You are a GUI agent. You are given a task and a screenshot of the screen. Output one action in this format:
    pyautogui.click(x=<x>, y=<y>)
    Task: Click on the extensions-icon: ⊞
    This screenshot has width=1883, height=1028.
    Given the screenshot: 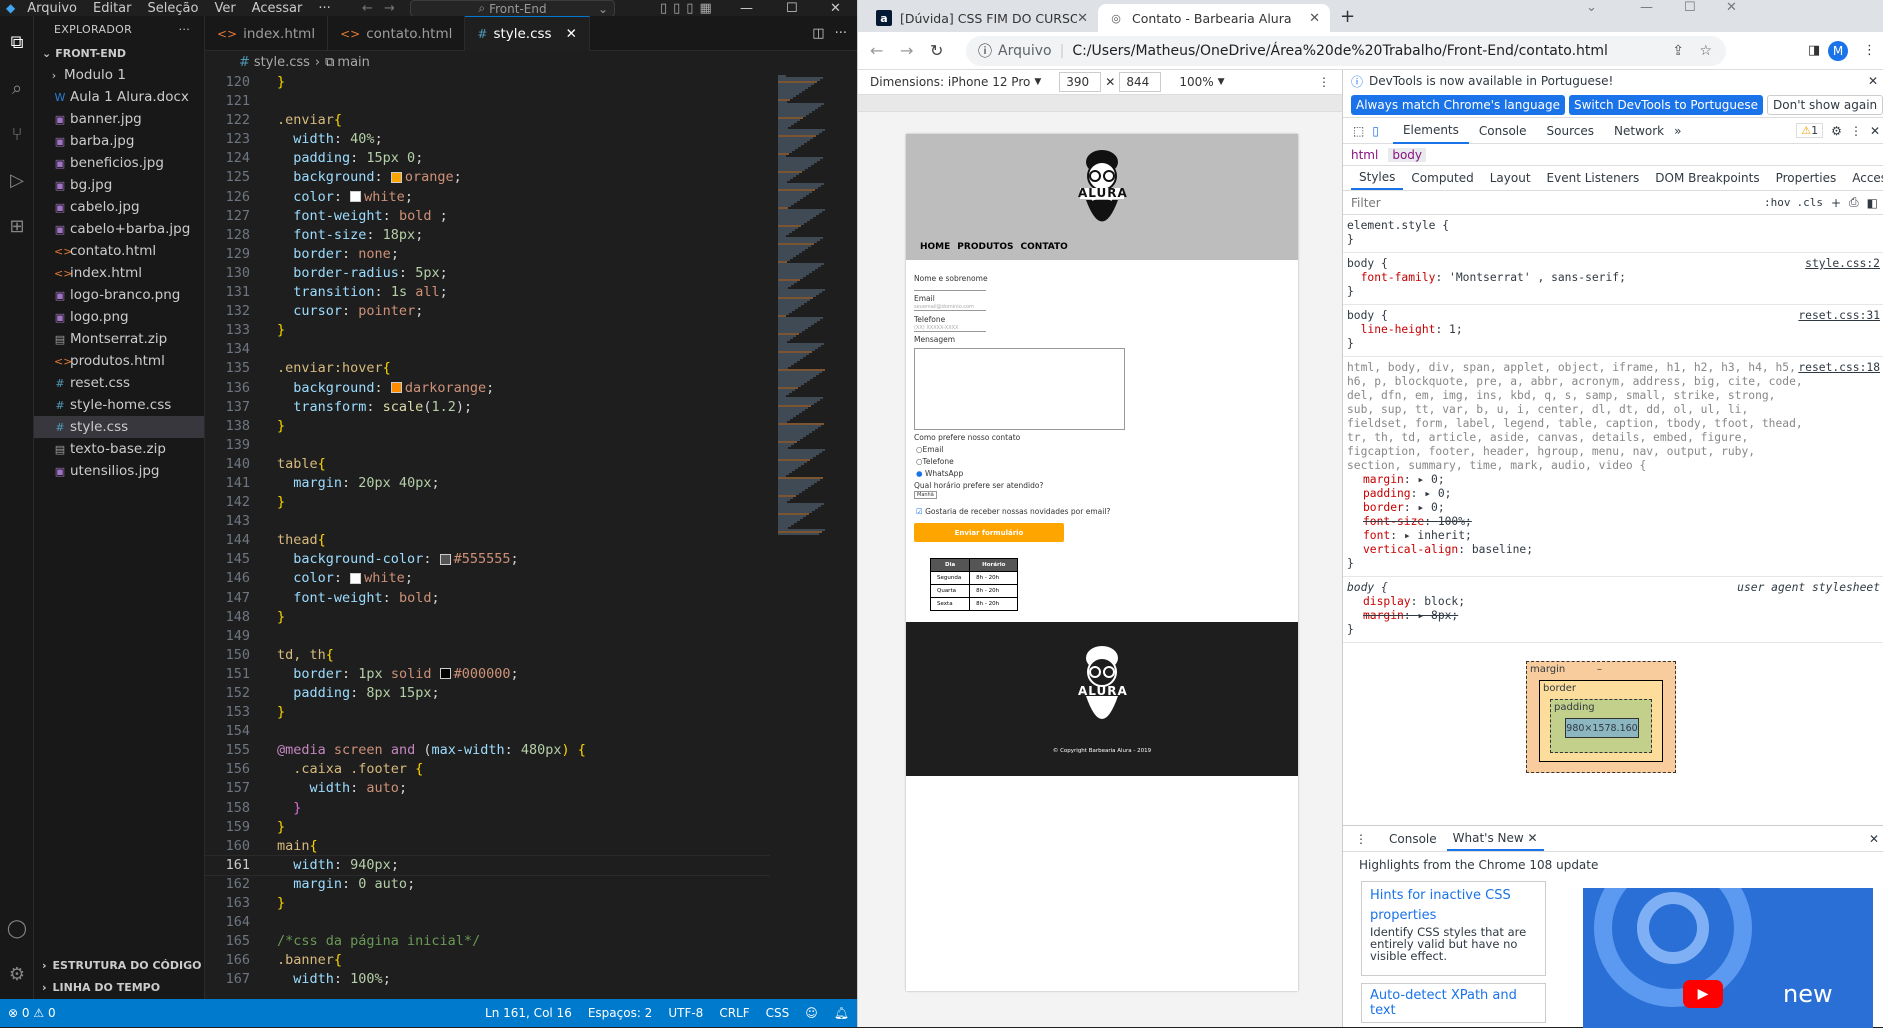 What is the action you would take?
    pyautogui.click(x=17, y=226)
    